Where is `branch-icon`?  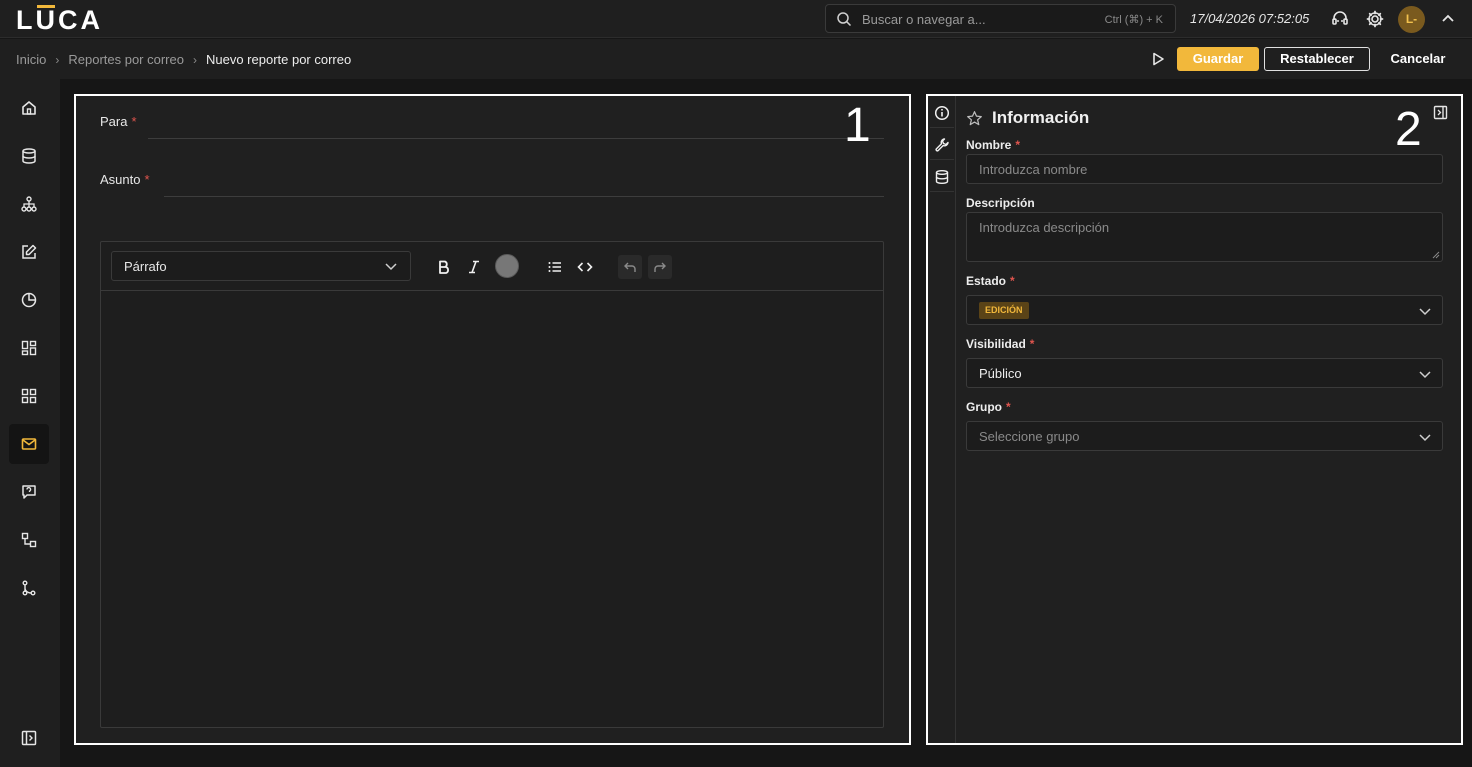 branch-icon is located at coordinates (29, 588).